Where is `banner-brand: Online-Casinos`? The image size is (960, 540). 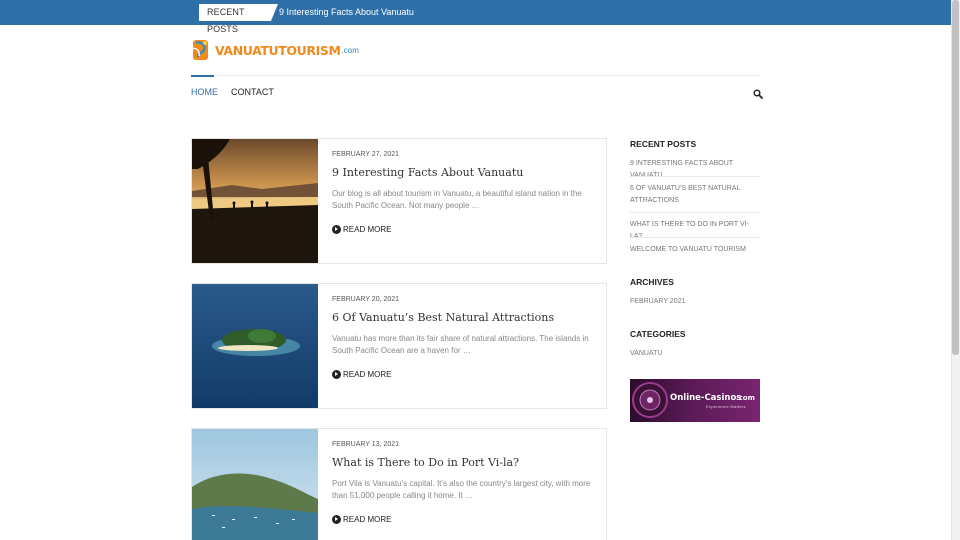
banner-brand: Online-Casinos is located at coordinates (706, 398).